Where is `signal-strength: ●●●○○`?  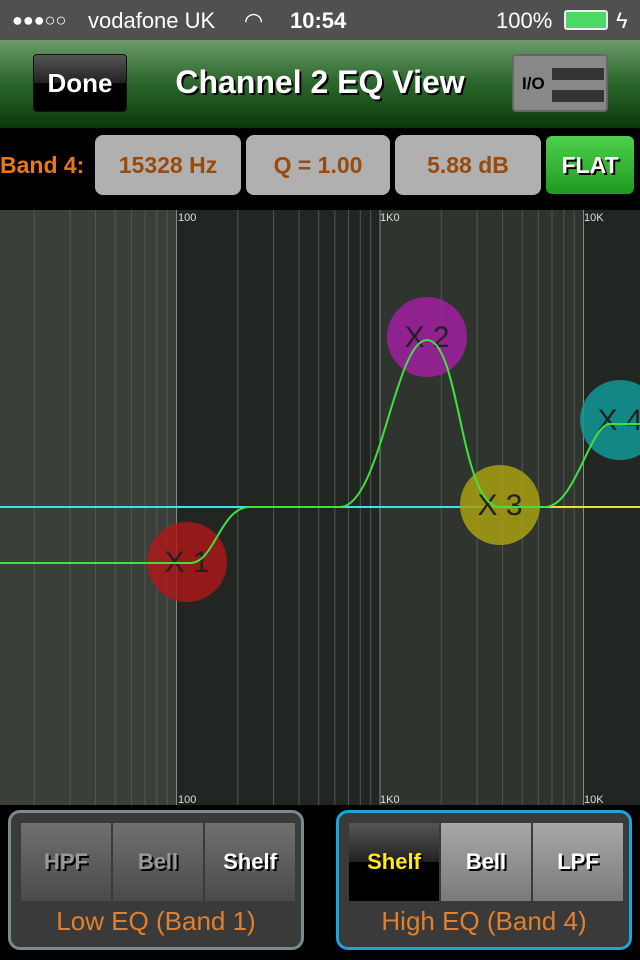 signal-strength: ●●●○○ is located at coordinates (39, 20).